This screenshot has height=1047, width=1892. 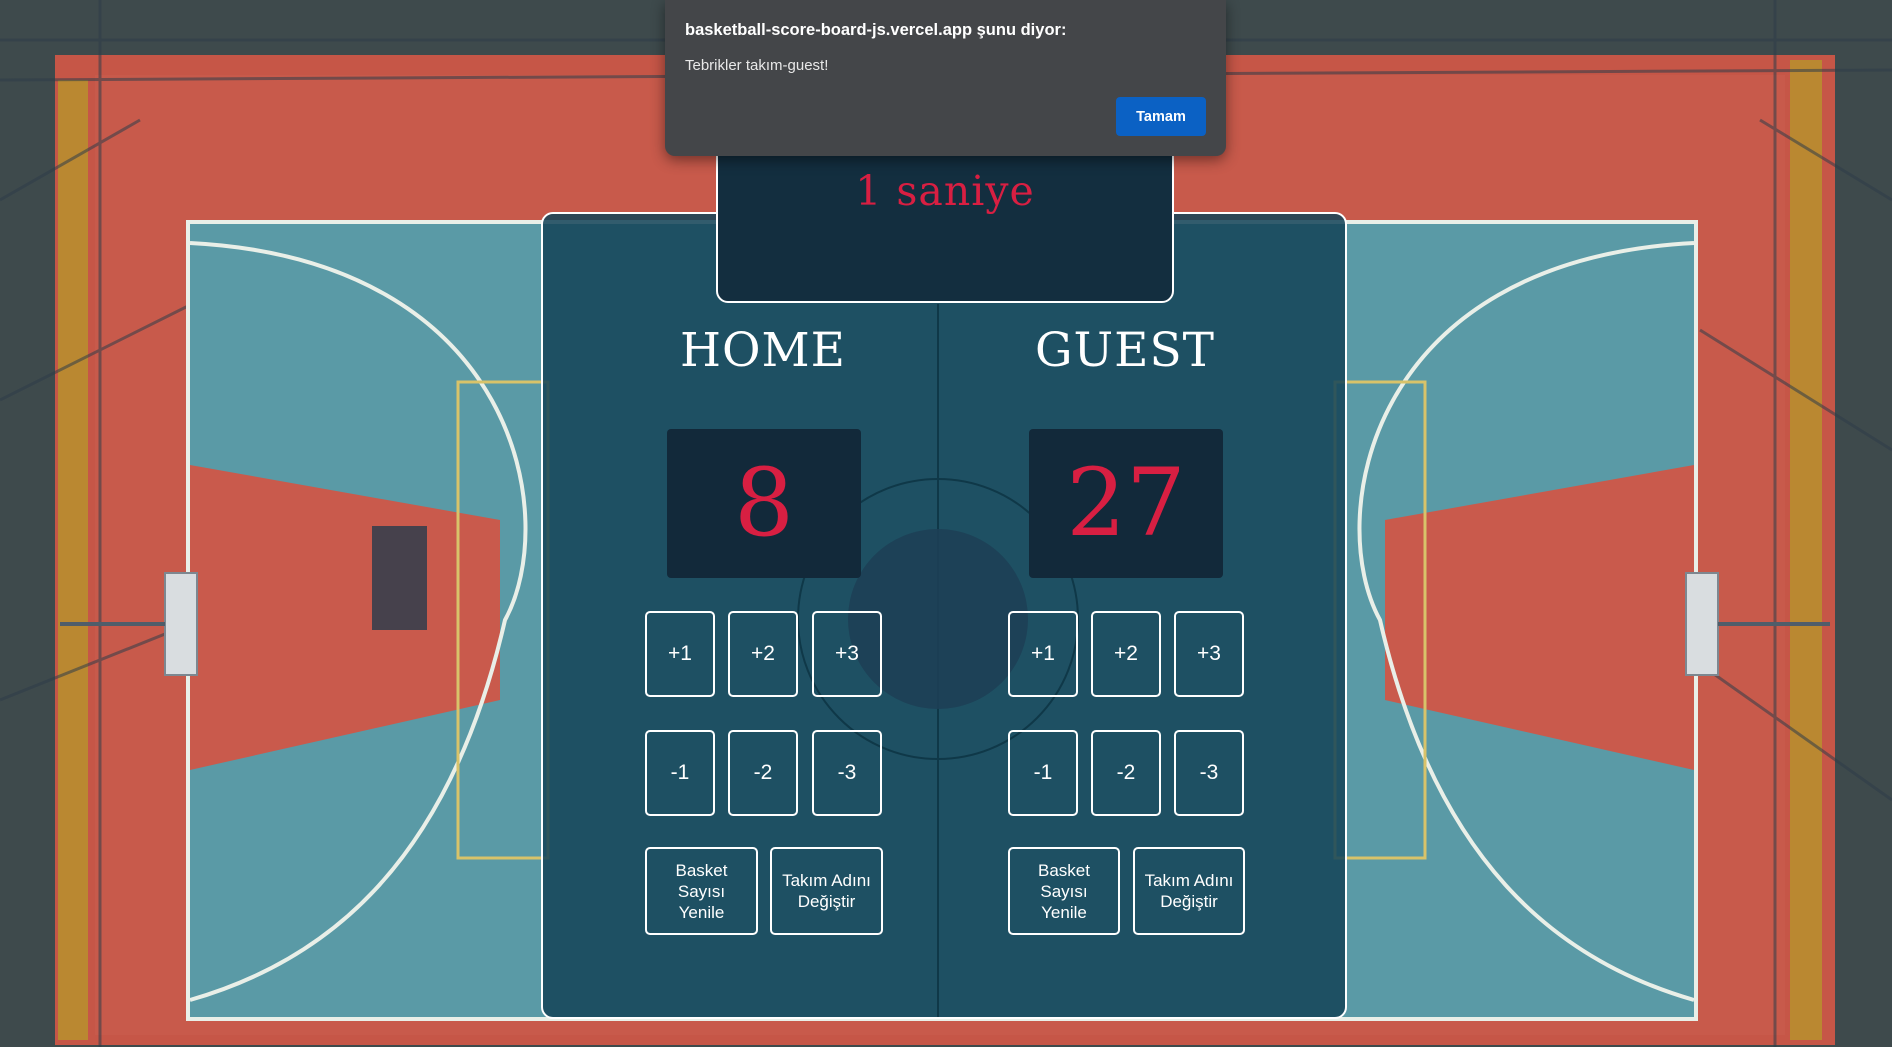 I want to click on home-score-box: 8, so click(x=764, y=503).